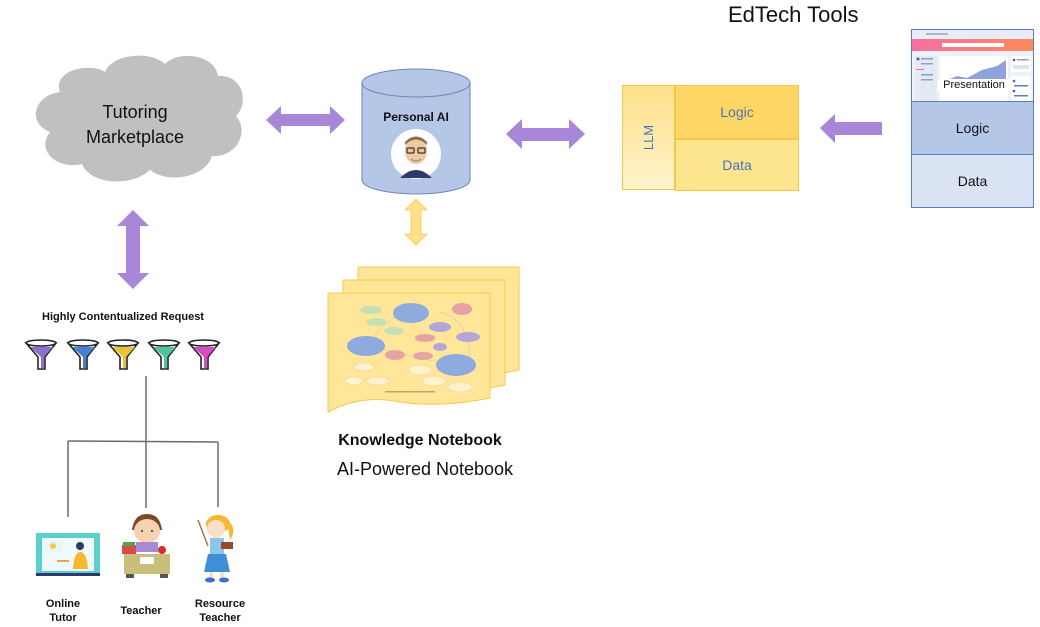 Image resolution: width=1040 pixels, height=627 pixels. I want to click on role-online-tutor: Online Tutor, so click(63, 611).